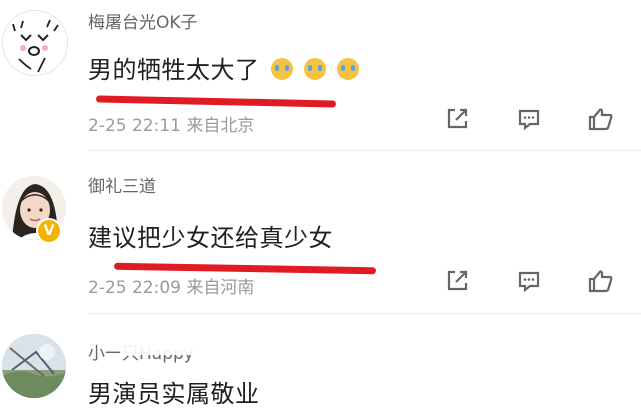  What do you see at coordinates (174, 70) in the screenshot?
I see `comment-text: 男的牺牲太大了` at bounding box center [174, 70].